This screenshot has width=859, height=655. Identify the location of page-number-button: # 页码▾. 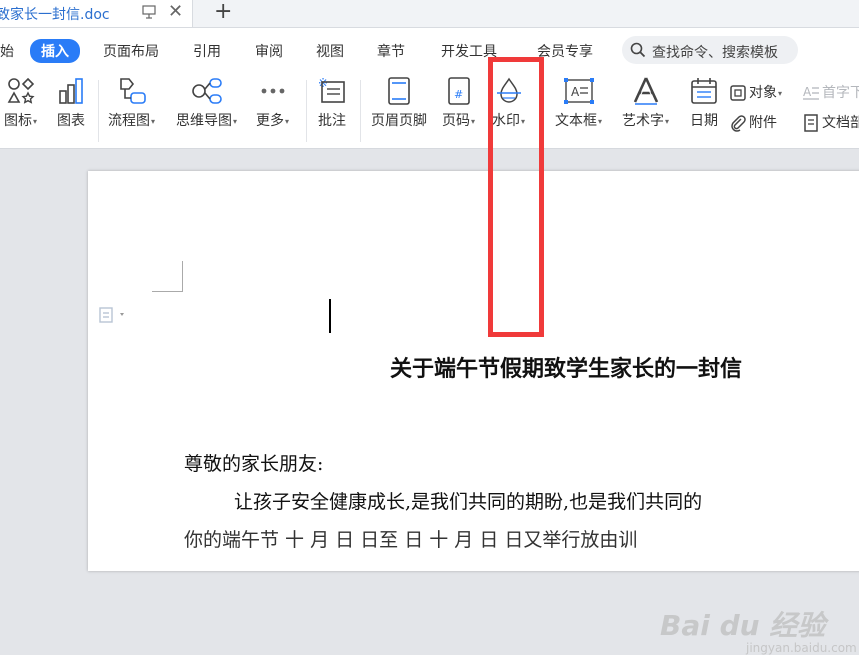
(458, 103).